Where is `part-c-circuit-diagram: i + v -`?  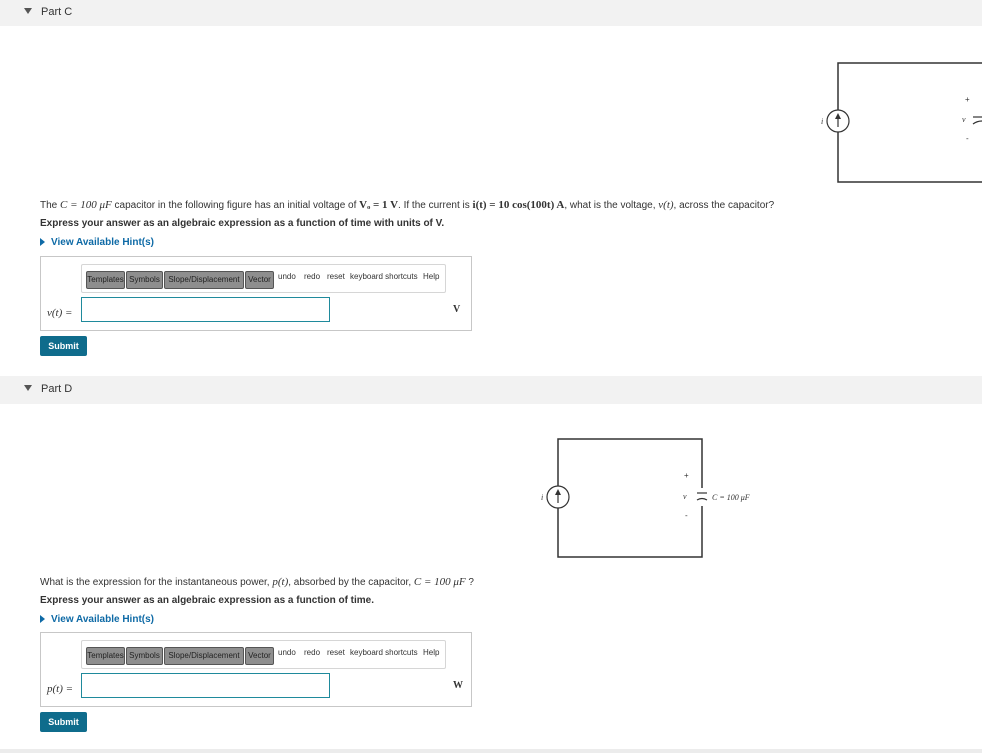 part-c-circuit-diagram: i + v - is located at coordinates (901, 122).